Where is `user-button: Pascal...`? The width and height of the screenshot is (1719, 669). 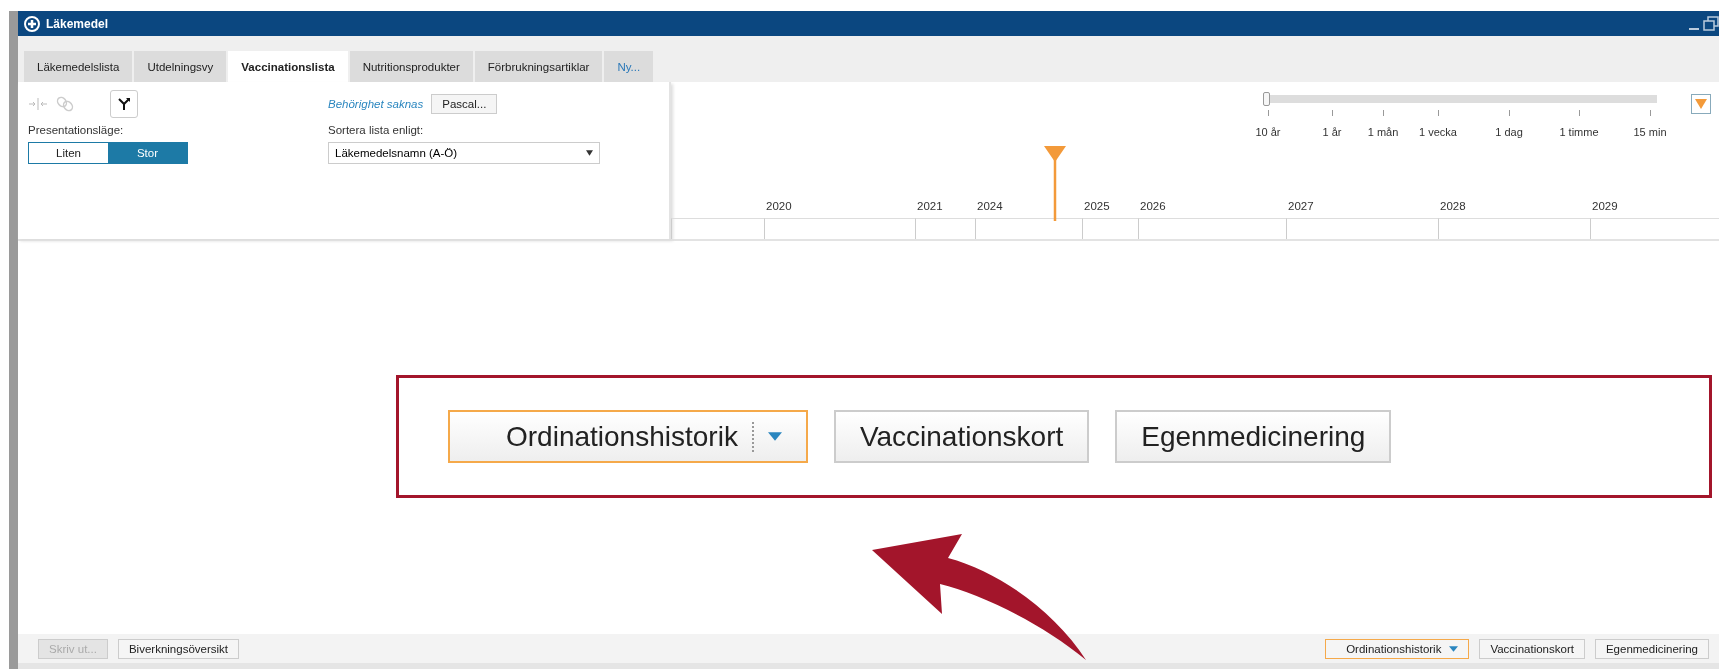 user-button: Pascal... is located at coordinates (464, 104).